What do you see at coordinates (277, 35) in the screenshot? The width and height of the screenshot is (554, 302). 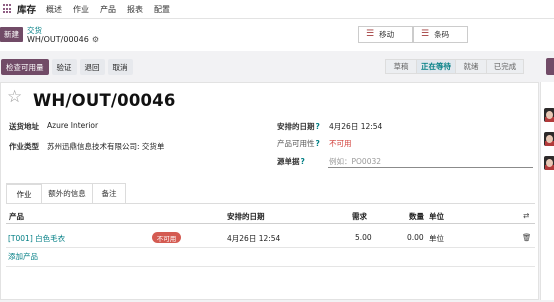 I see `control-panel: 新建 交货 WH/OUT/00046 ⚙ ☰ 移动 ☰ 条码` at bounding box center [277, 35].